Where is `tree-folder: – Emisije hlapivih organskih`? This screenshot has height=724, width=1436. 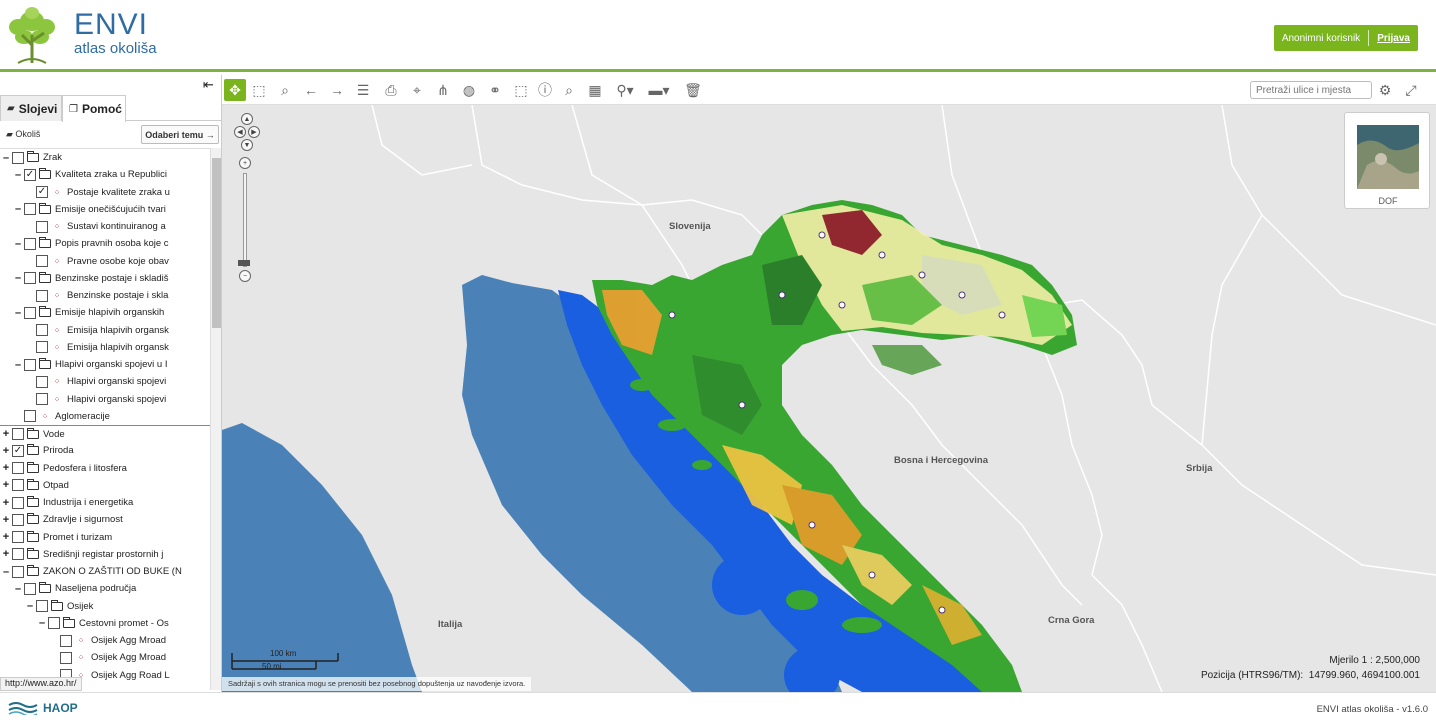
tree-folder: – Emisije hlapivih organskih is located at coordinates (105, 312).